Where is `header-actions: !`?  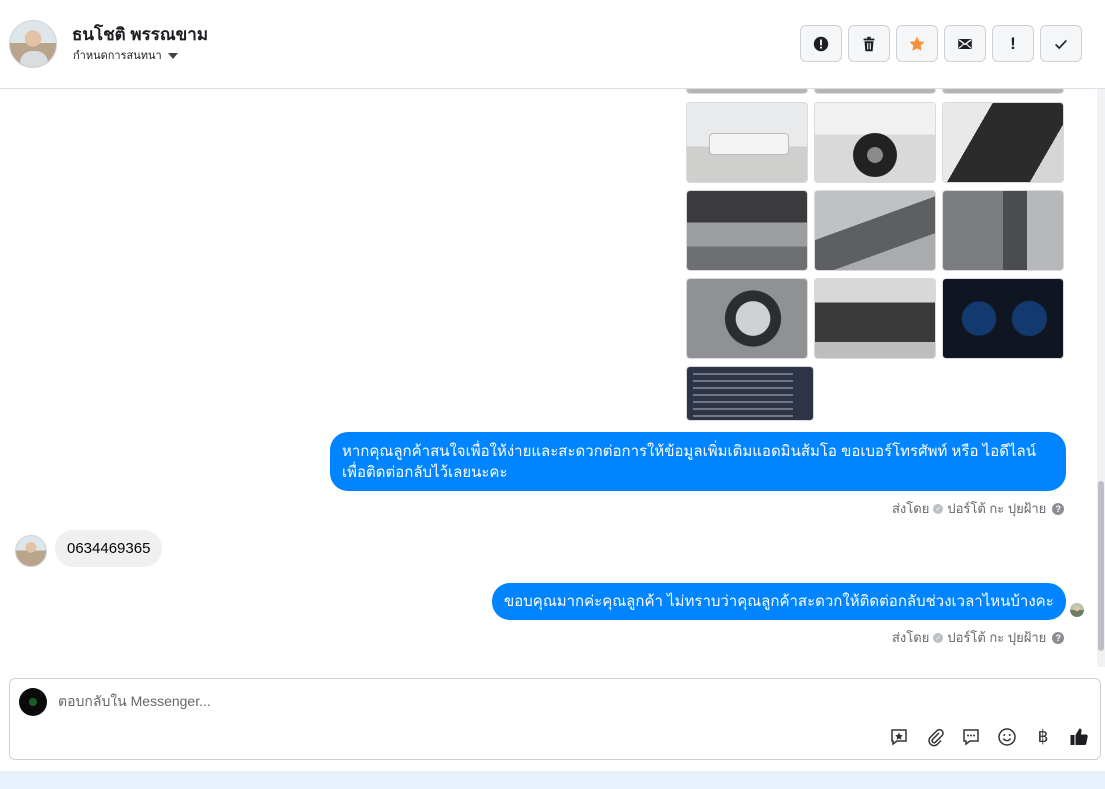
header-actions: ! is located at coordinates (941, 43).